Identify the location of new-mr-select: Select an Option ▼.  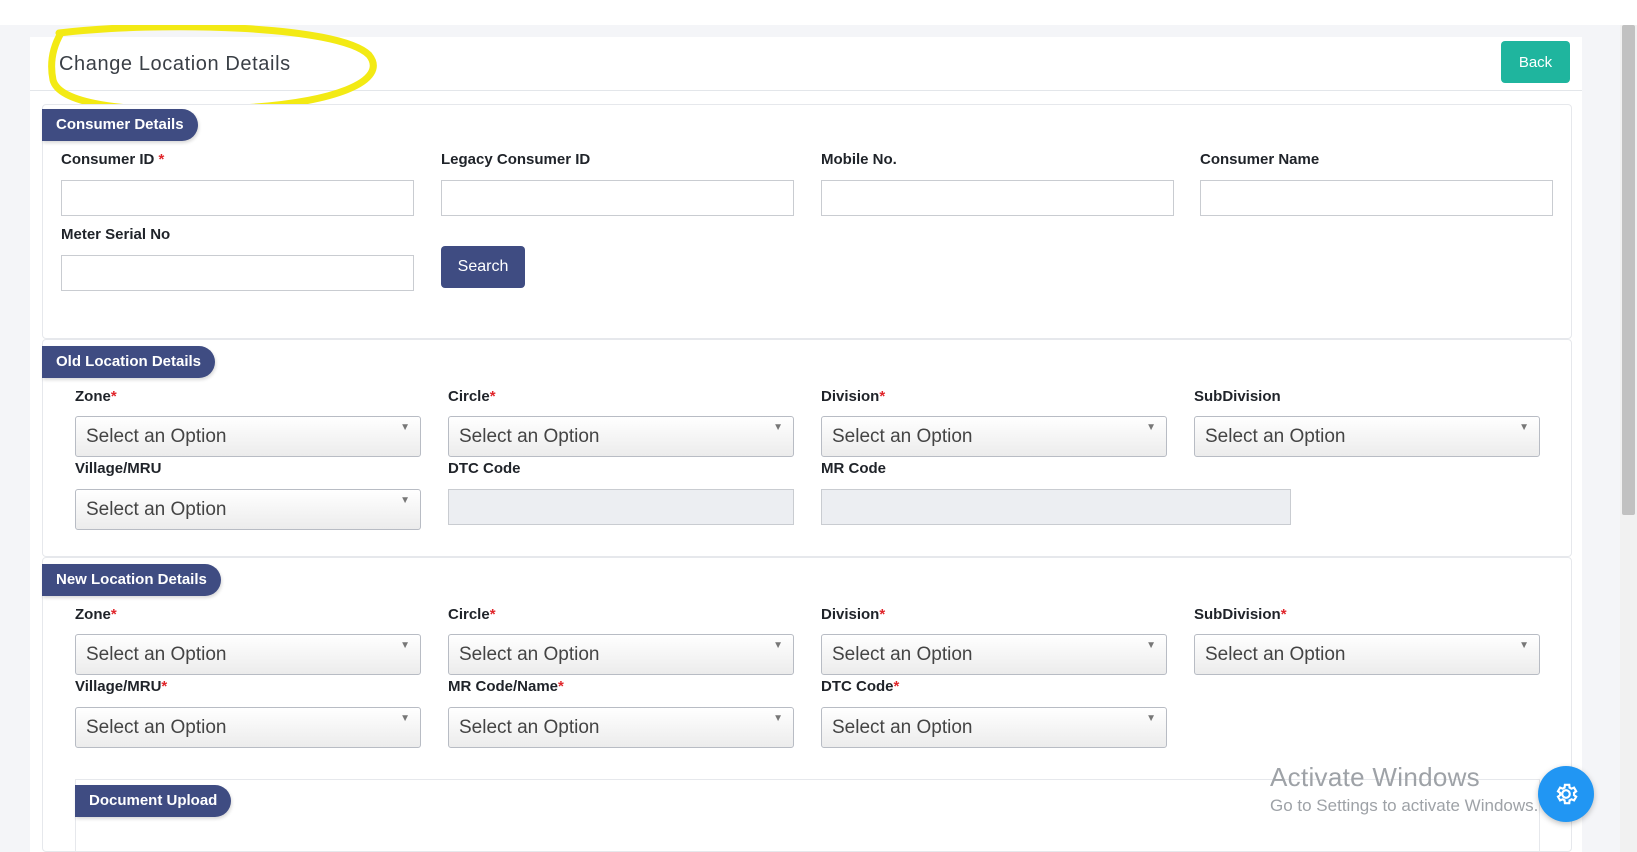
(621, 727).